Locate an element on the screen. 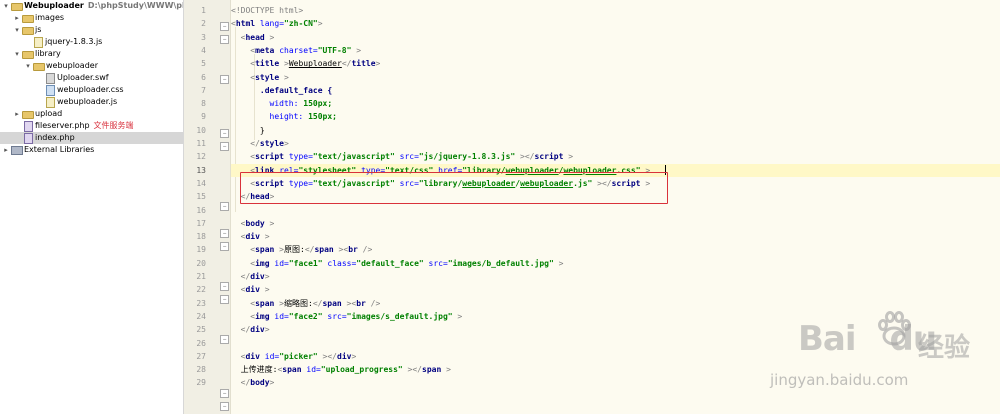 The width and height of the screenshot is (1000, 414). code-line-25: </div> is located at coordinates (615, 329).